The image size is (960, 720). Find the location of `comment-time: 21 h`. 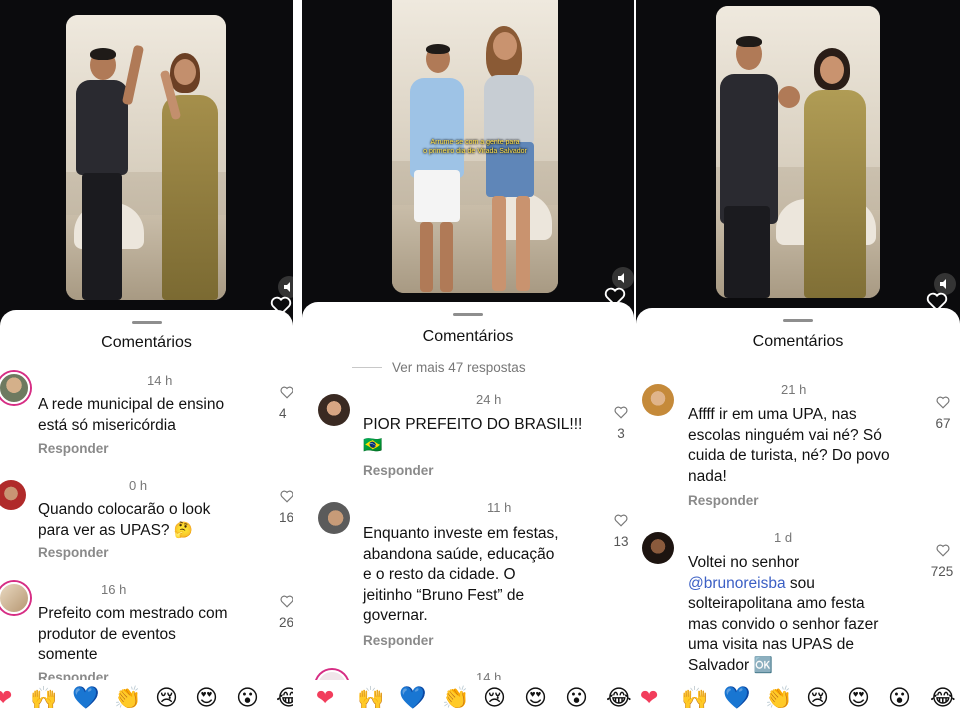

comment-time: 21 h is located at coordinates (794, 389).